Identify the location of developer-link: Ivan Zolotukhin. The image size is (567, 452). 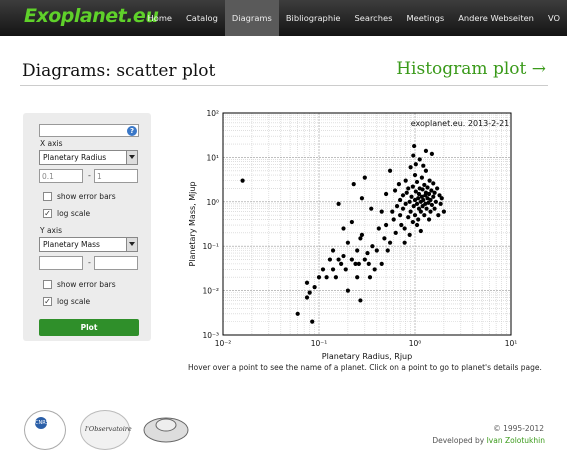
(516, 440).